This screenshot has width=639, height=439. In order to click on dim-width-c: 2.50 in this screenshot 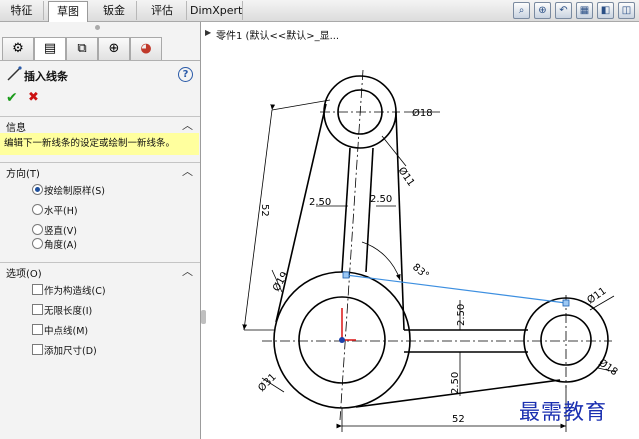, I will do `click(461, 315)`.